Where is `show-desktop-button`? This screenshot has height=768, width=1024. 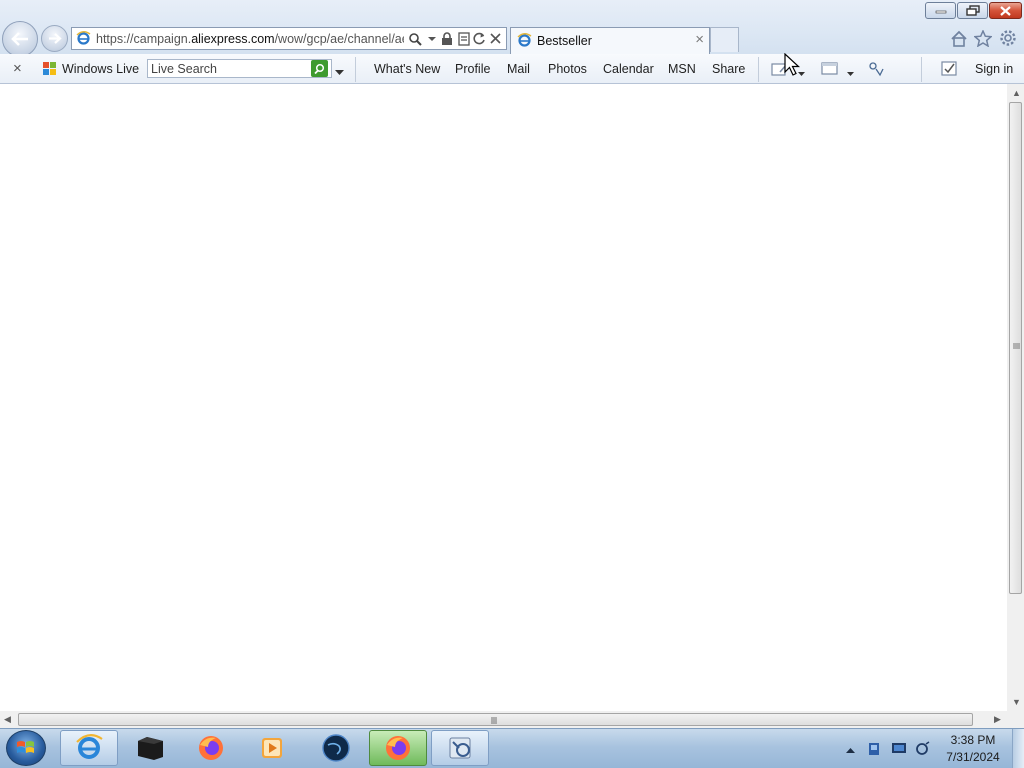 show-desktop-button is located at coordinates (1018, 748).